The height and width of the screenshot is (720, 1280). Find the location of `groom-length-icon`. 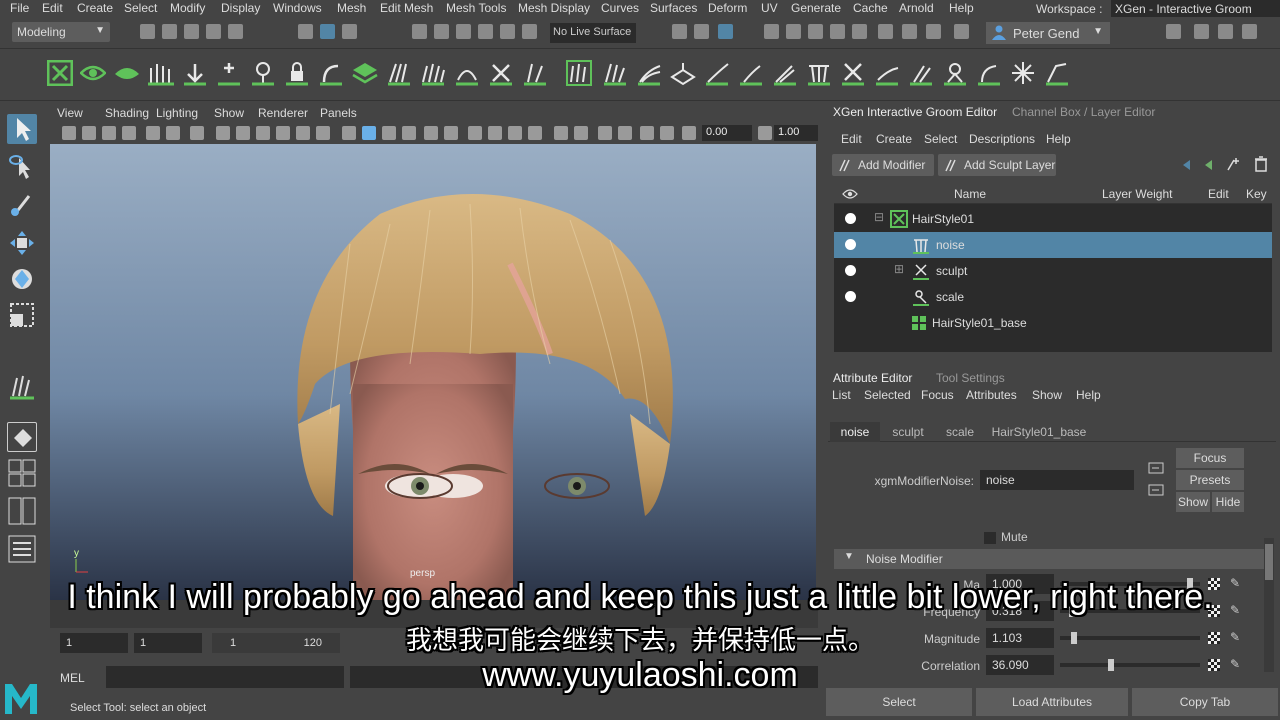

groom-length-icon is located at coordinates (649, 73).